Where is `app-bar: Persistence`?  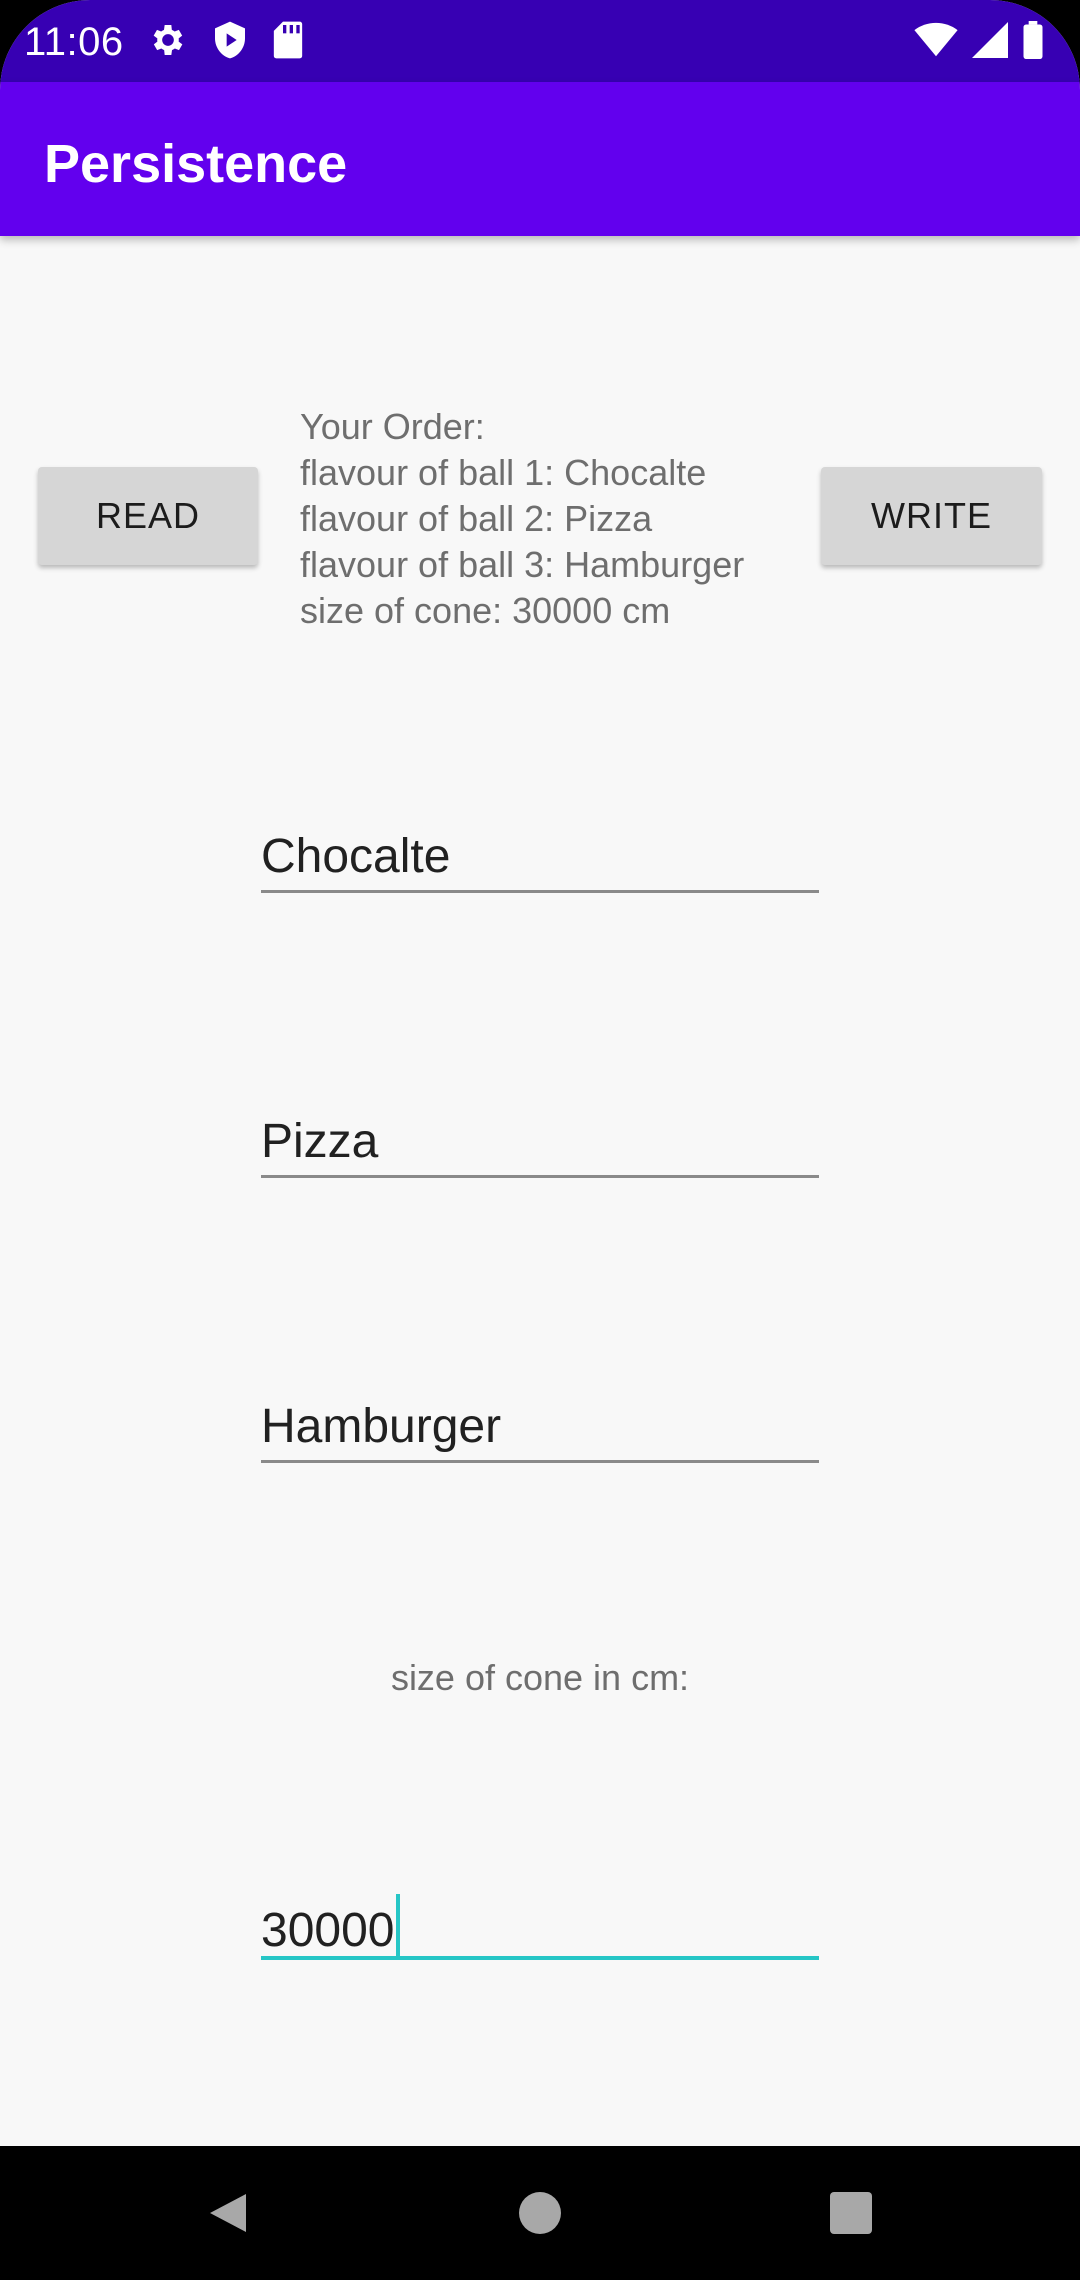 app-bar: Persistence is located at coordinates (540, 159).